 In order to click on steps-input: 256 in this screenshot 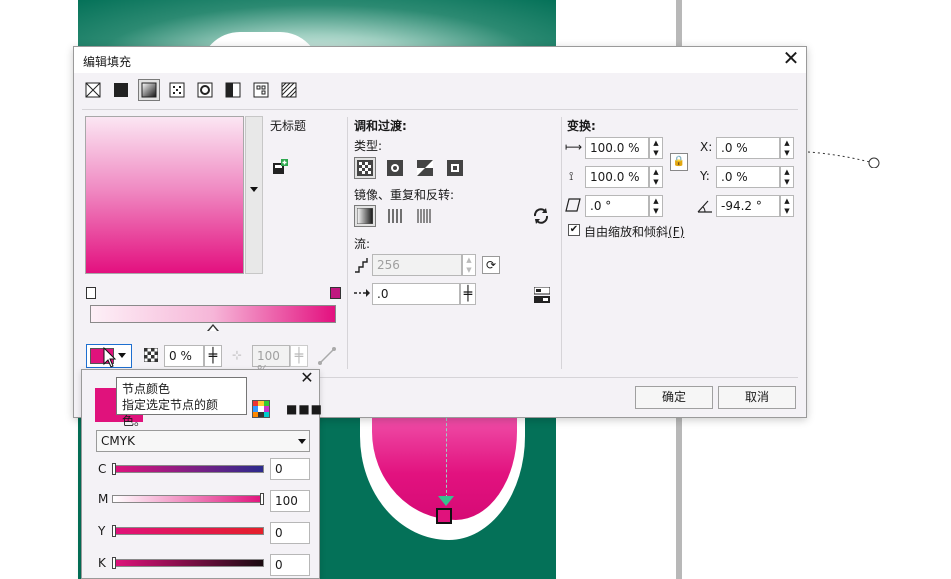, I will do `click(417, 265)`.